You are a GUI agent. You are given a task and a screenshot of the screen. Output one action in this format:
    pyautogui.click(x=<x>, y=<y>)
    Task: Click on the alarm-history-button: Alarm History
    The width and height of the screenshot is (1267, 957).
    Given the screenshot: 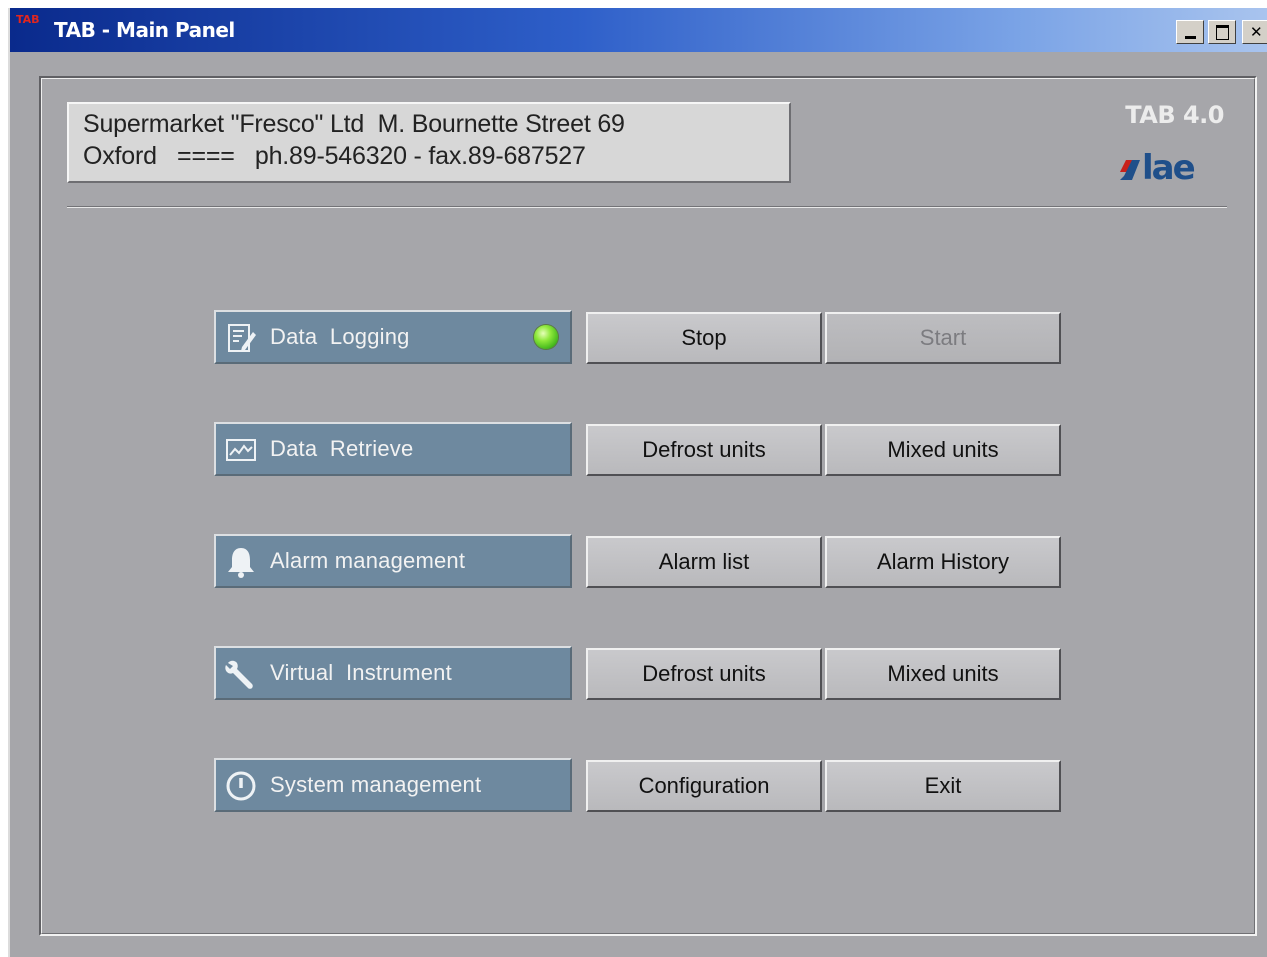 What is the action you would take?
    pyautogui.click(x=943, y=562)
    